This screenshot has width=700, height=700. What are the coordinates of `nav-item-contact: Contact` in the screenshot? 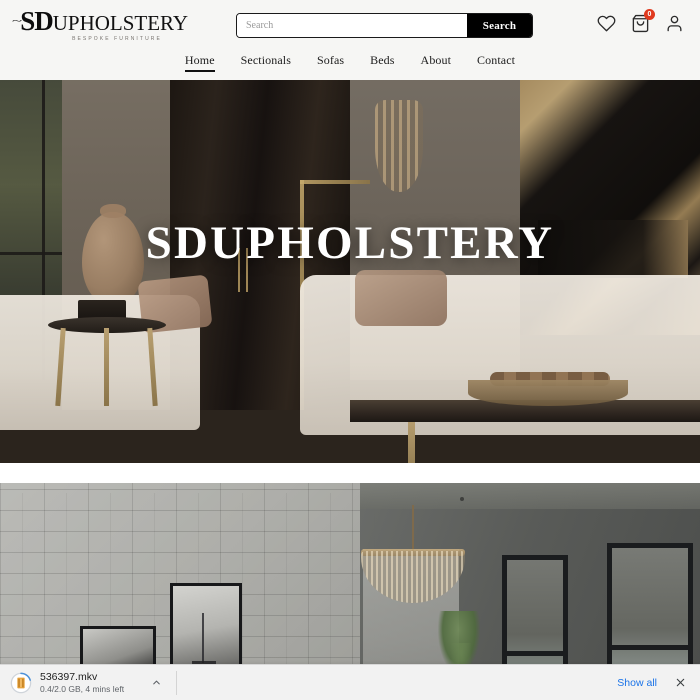 It's located at (496, 62).